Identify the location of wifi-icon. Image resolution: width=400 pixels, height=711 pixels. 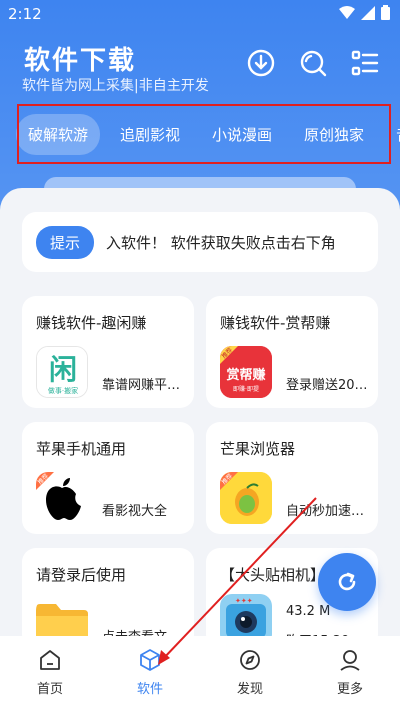
(347, 12).